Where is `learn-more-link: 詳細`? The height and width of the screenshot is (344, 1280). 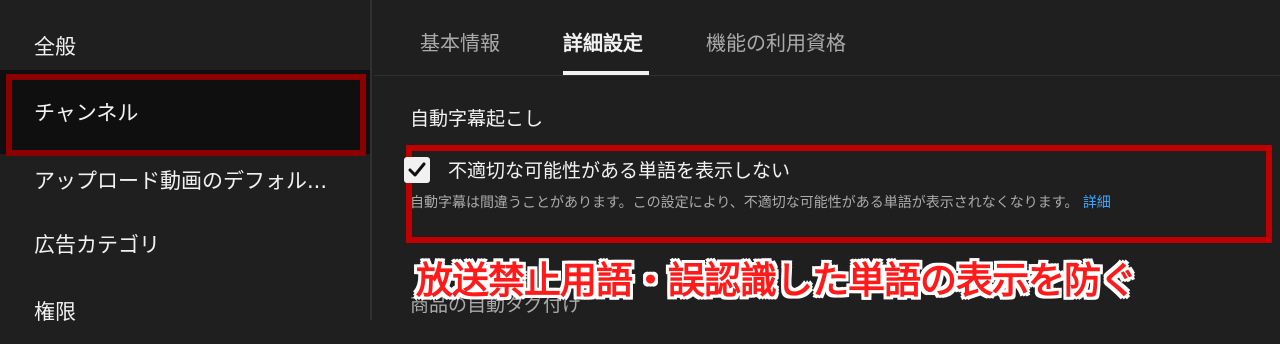
learn-more-link: 詳細 is located at coordinates (1097, 203).